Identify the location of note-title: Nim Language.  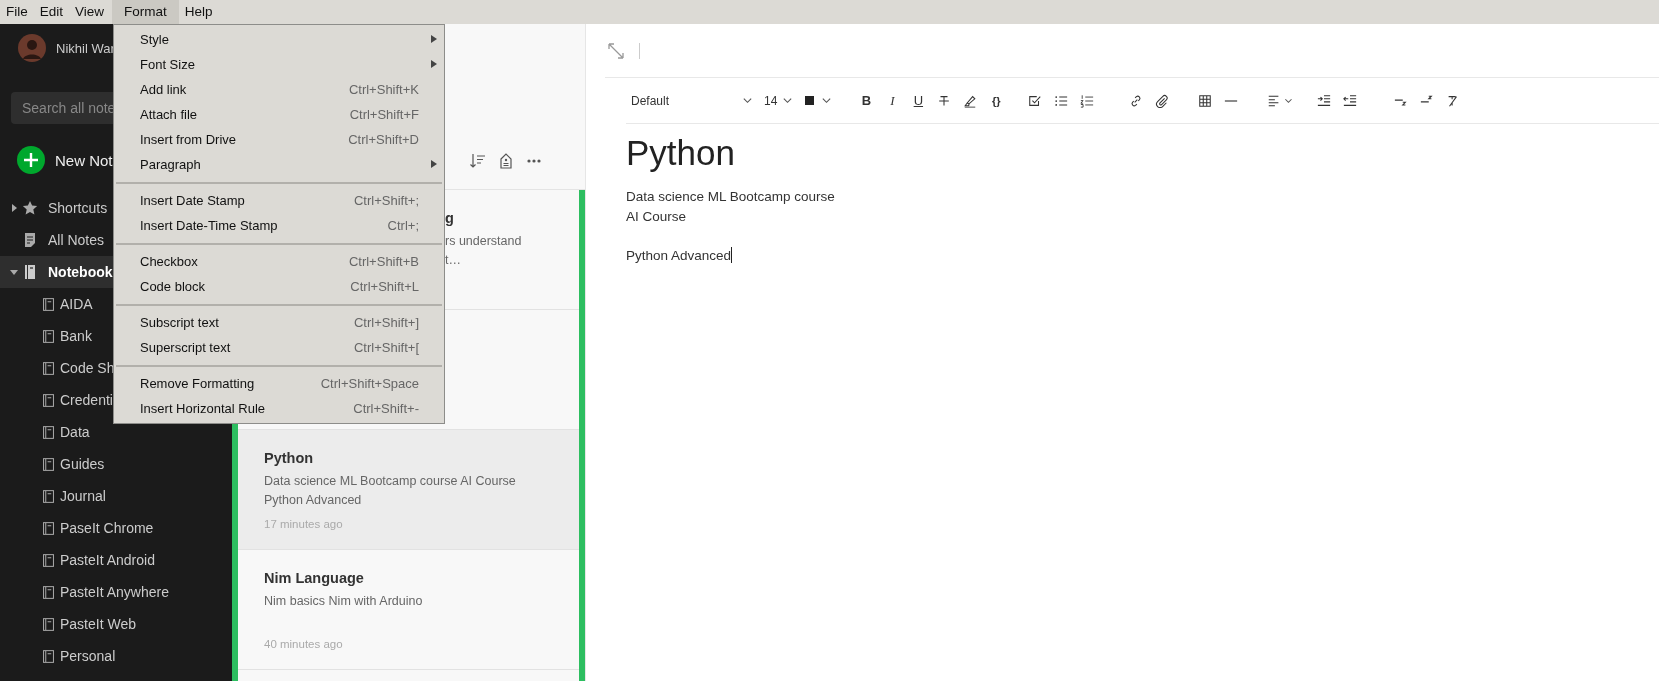
(314, 578).